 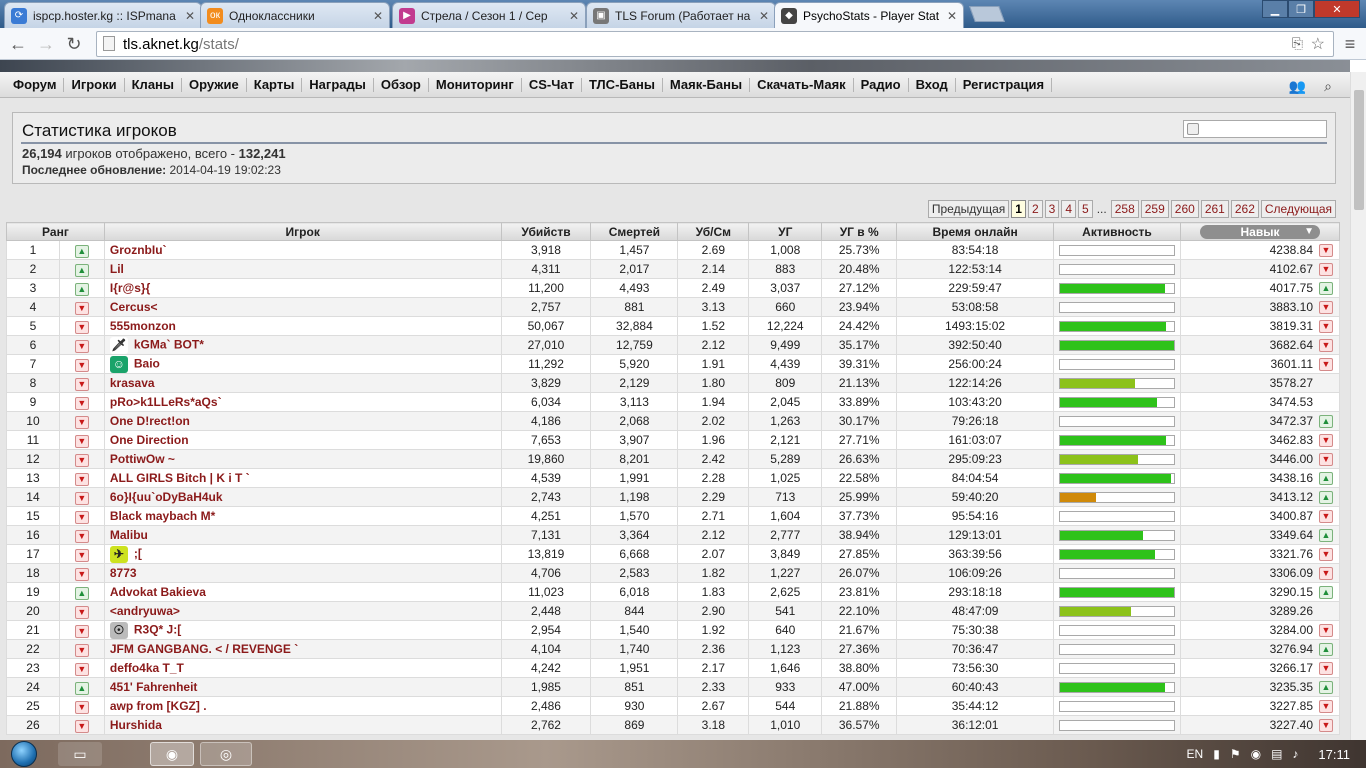 I want to click on page-link: 5, so click(x=1085, y=209).